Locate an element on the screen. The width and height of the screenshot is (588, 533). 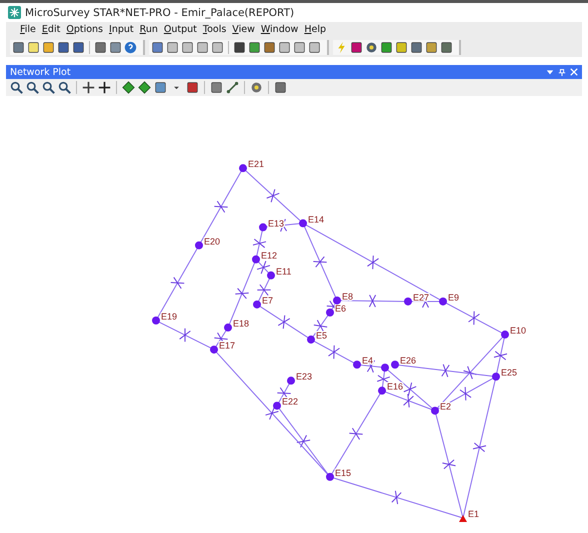
station-label: E21 is located at coordinates (256, 164).